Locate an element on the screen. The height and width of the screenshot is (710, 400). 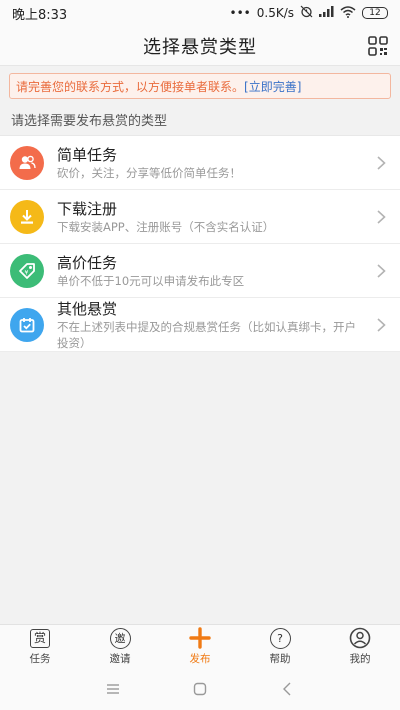
status-icons: ••• 0.5K/s 12 is located at coordinates (309, 13).